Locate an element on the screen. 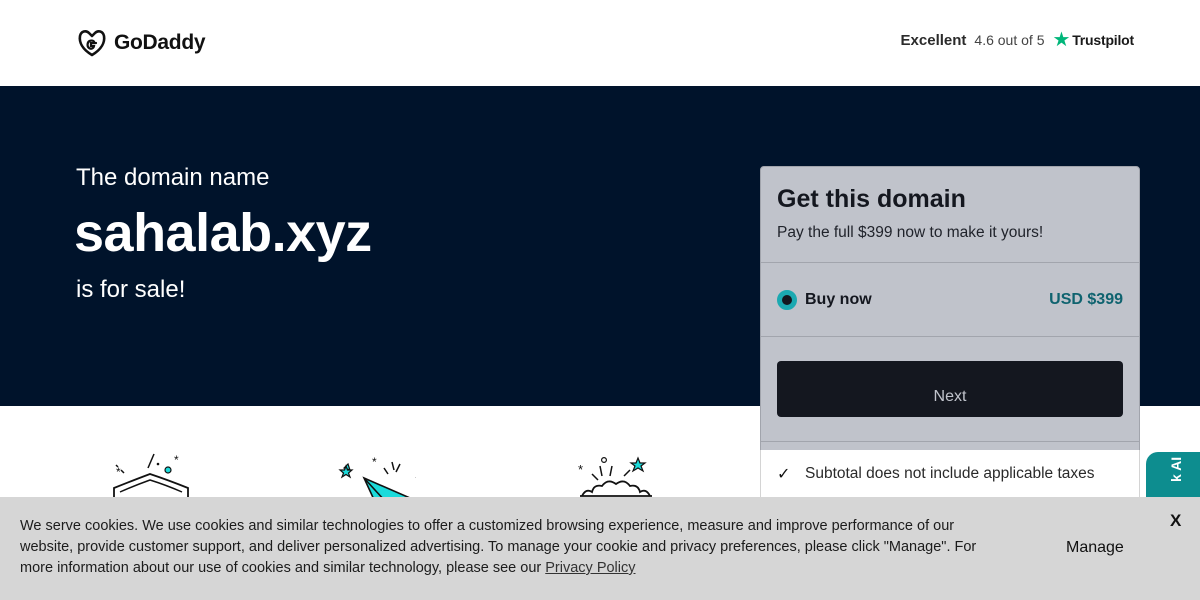 The height and width of the screenshot is (600, 1200). logo-text: GoDaddy is located at coordinates (160, 42).